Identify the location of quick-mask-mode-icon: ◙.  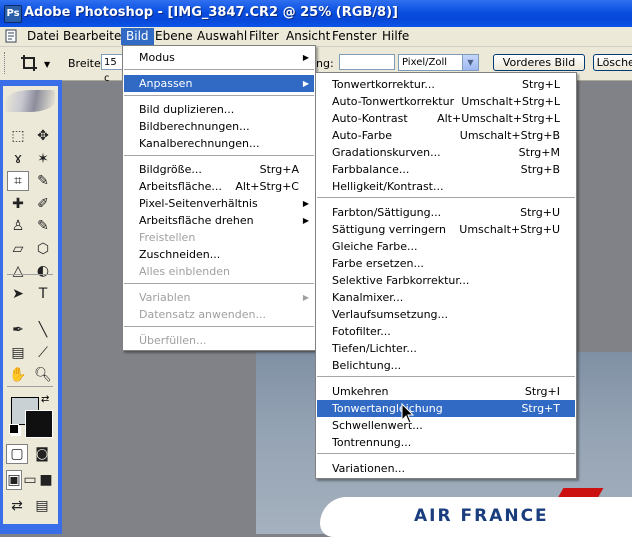
(42, 454).